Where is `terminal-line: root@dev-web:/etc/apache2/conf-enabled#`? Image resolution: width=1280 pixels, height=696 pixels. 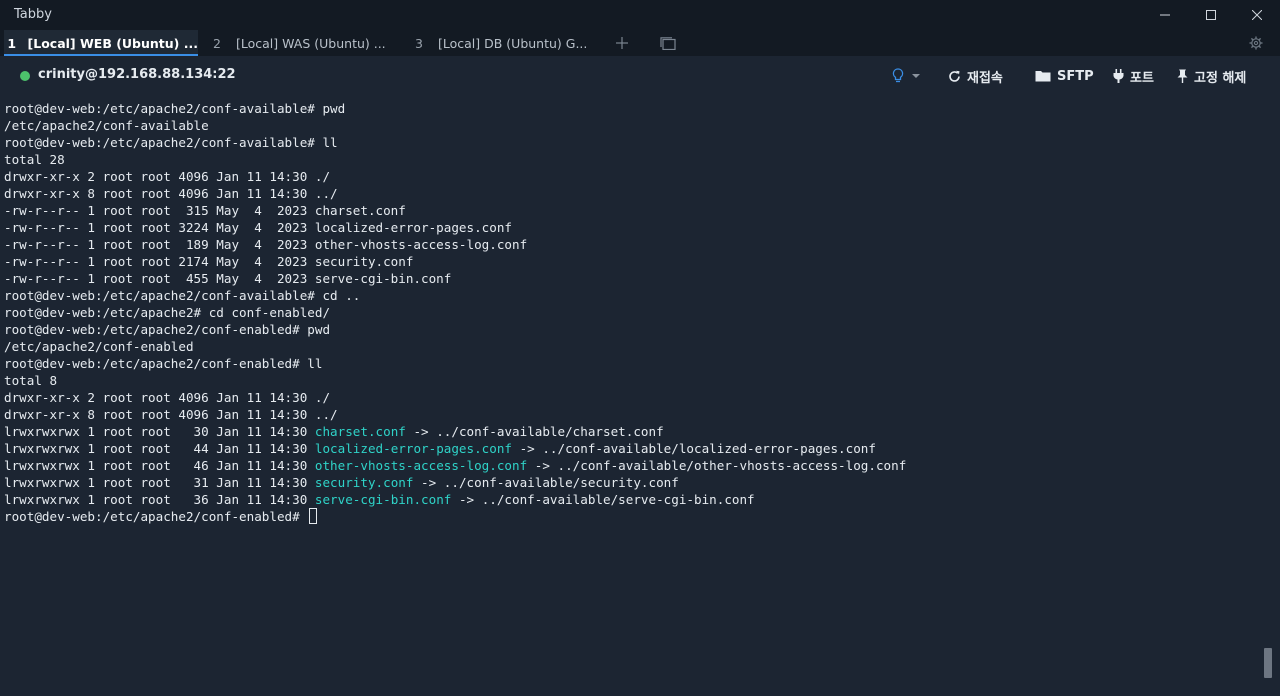
terminal-line: root@dev-web:/etc/apache2/conf-enabled# is located at coordinates (632, 516).